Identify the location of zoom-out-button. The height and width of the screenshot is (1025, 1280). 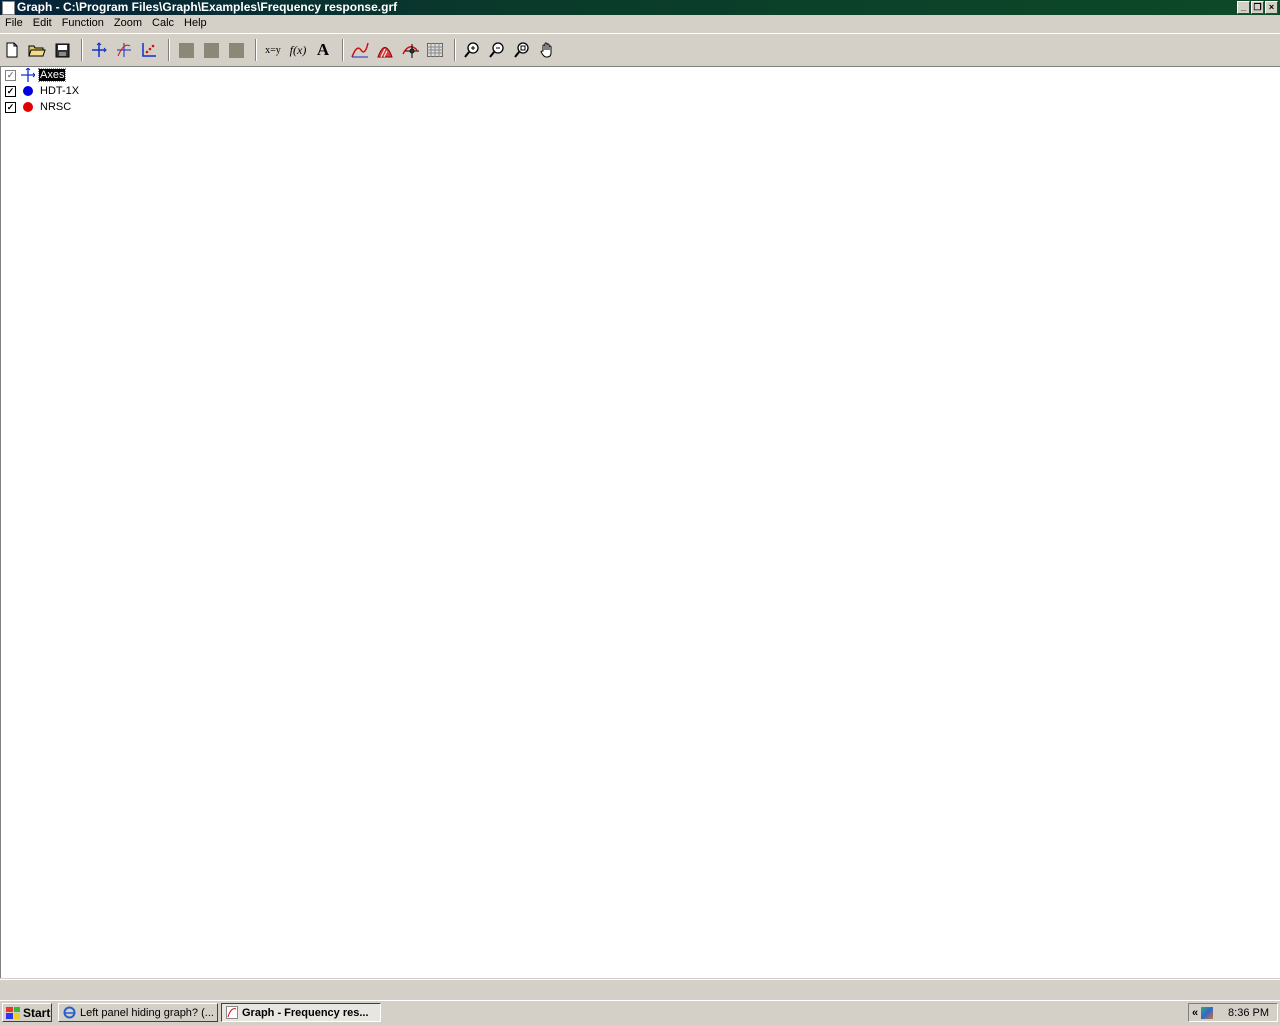
(497, 50).